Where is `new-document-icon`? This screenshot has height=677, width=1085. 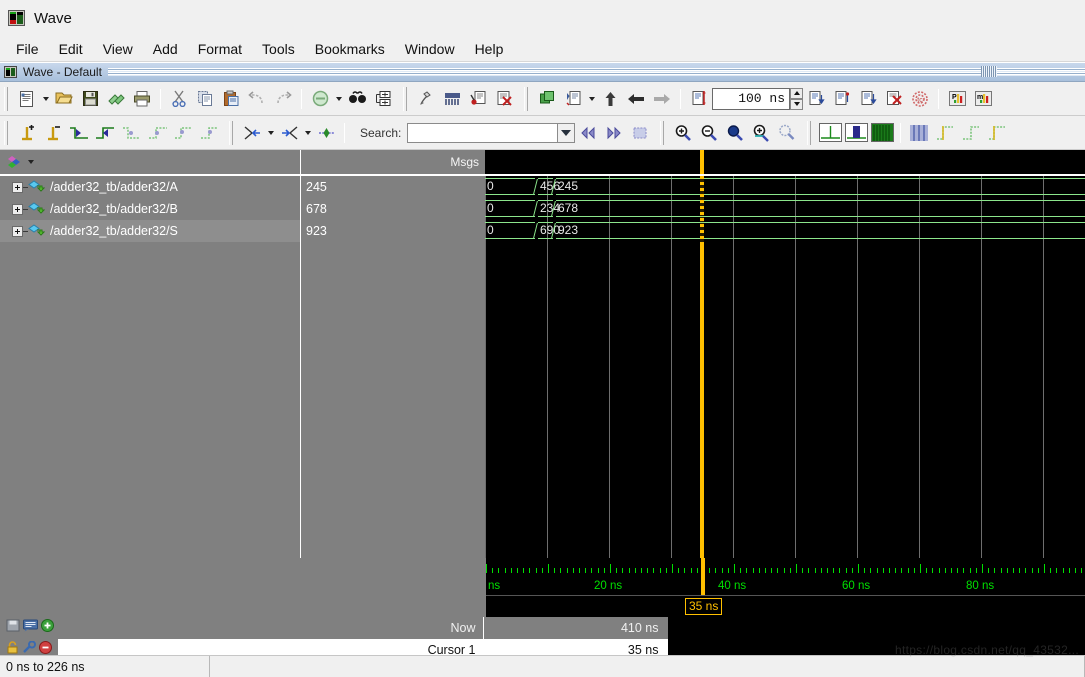 new-document-icon is located at coordinates (27, 99).